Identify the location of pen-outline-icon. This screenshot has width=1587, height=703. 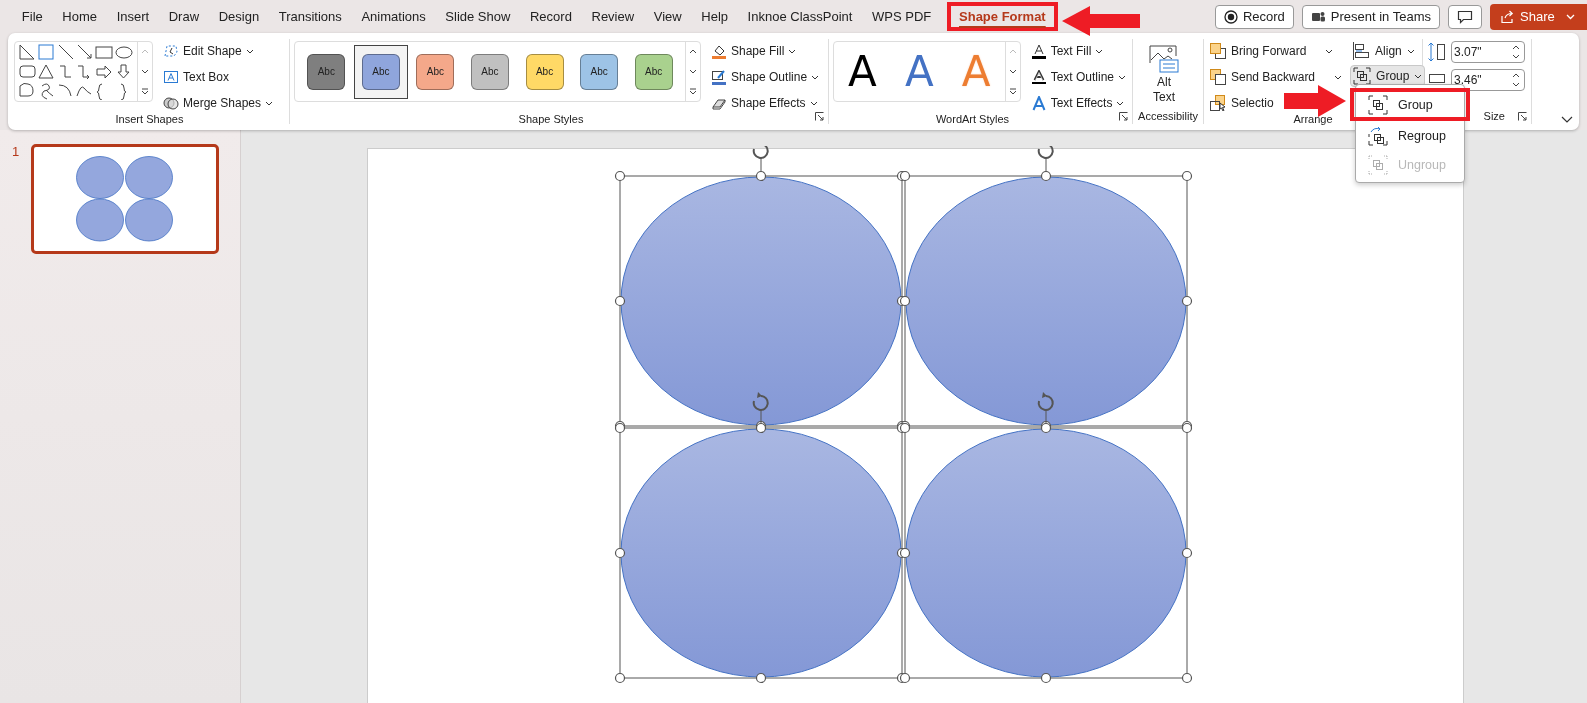
(719, 77).